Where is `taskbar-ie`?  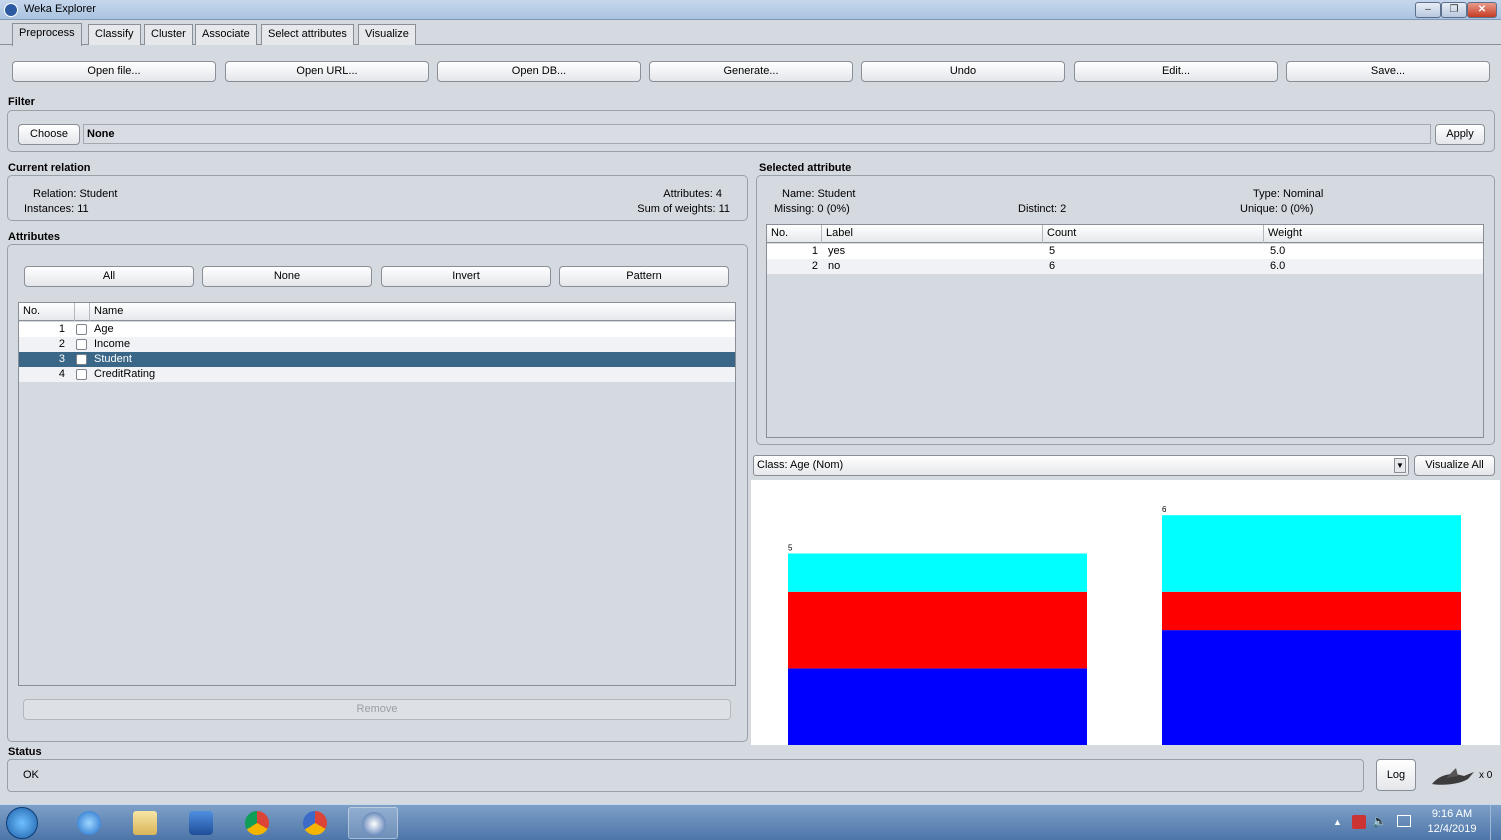
taskbar-ie is located at coordinates (89, 823).